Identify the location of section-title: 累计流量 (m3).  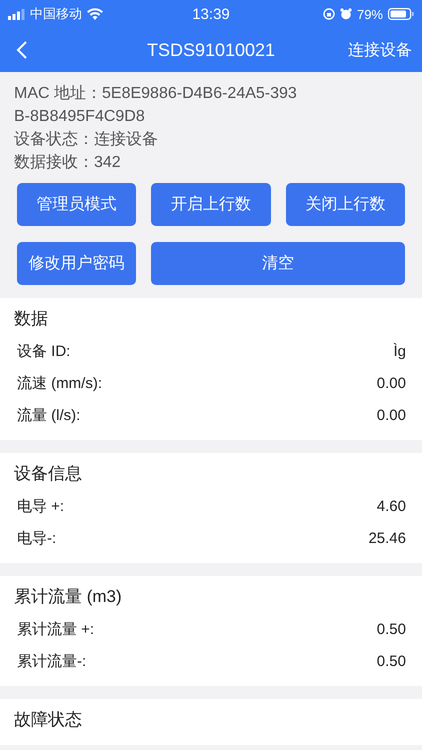
(68, 597).